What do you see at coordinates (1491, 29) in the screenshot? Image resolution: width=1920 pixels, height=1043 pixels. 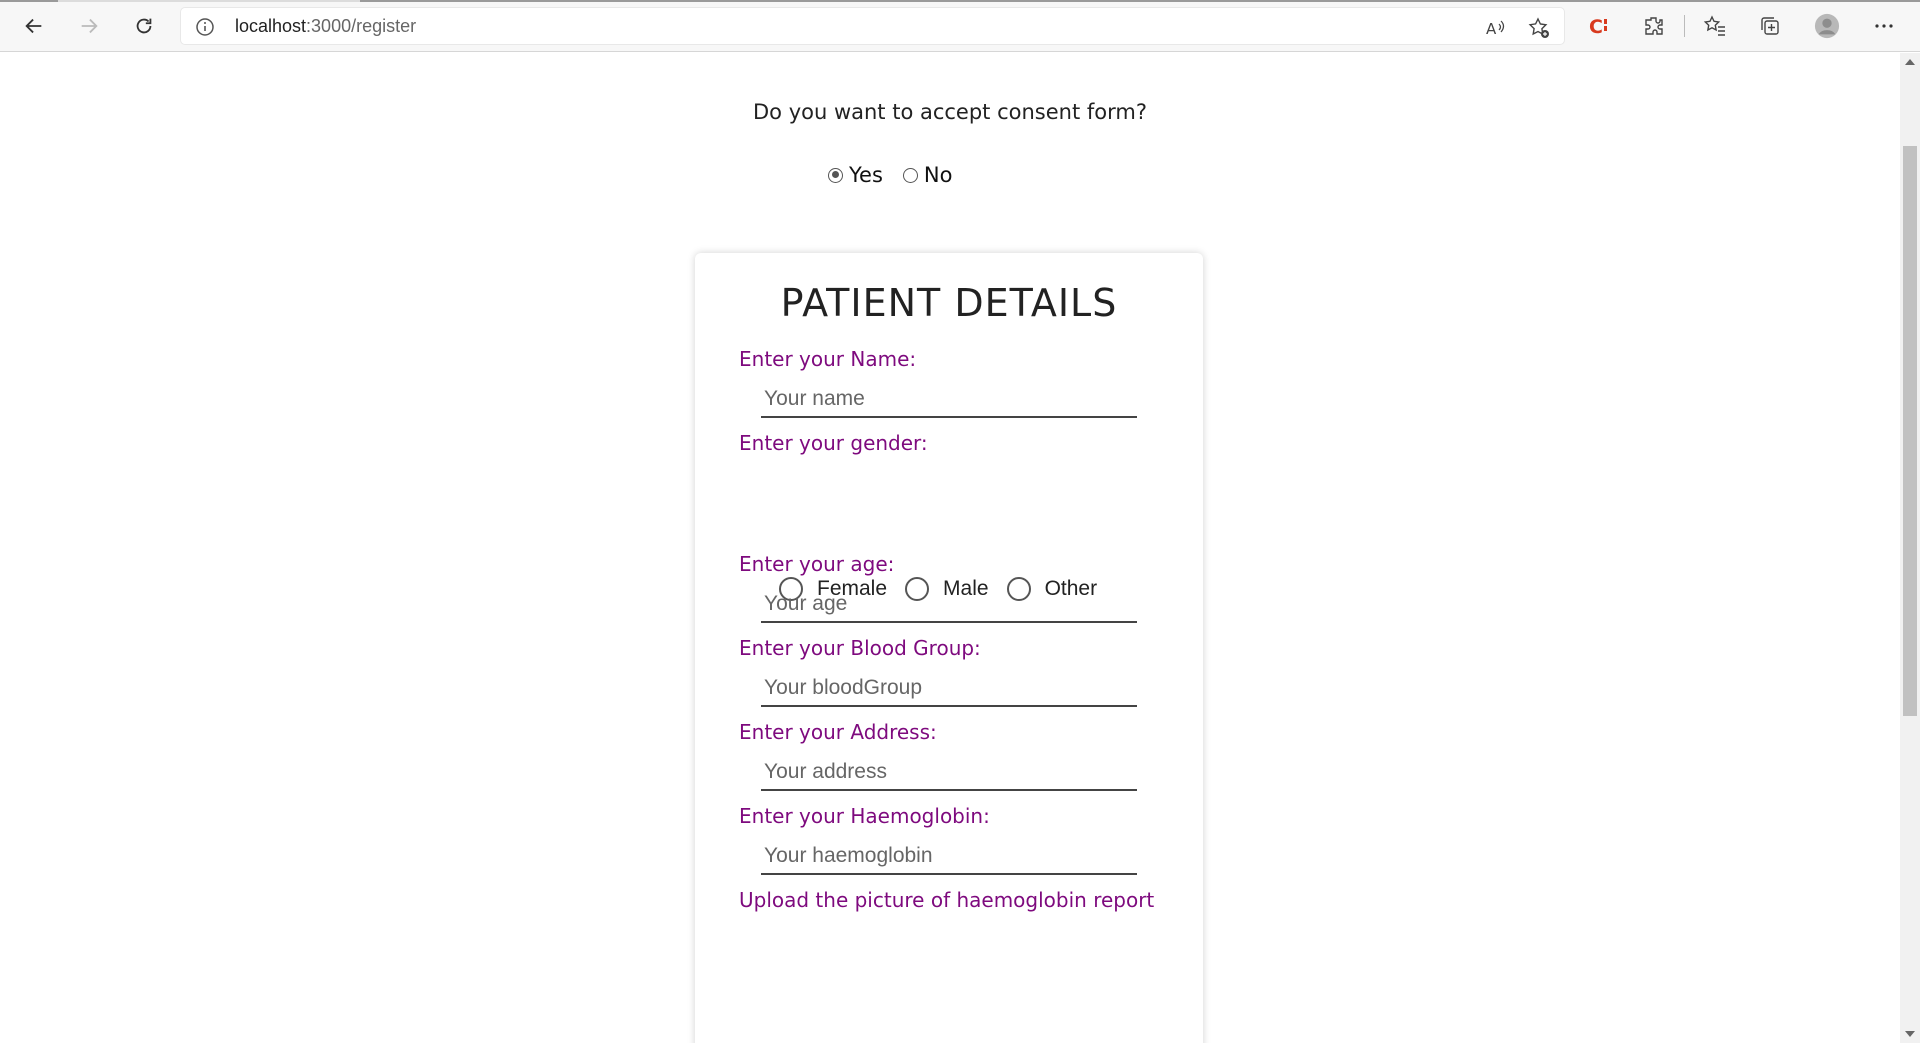 I see `svg-text: A` at bounding box center [1491, 29].